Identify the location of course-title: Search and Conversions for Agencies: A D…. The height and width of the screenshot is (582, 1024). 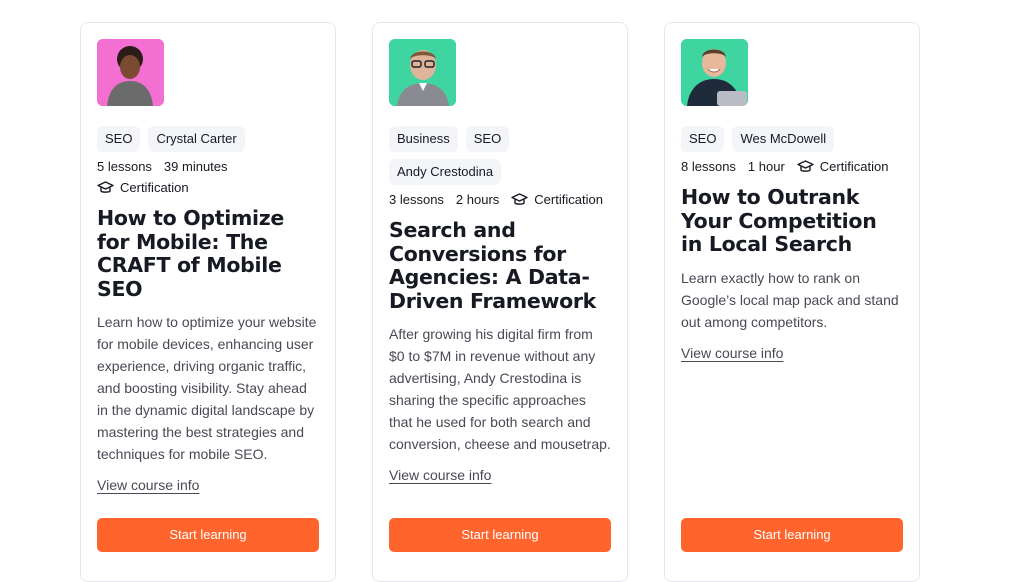
(493, 265).